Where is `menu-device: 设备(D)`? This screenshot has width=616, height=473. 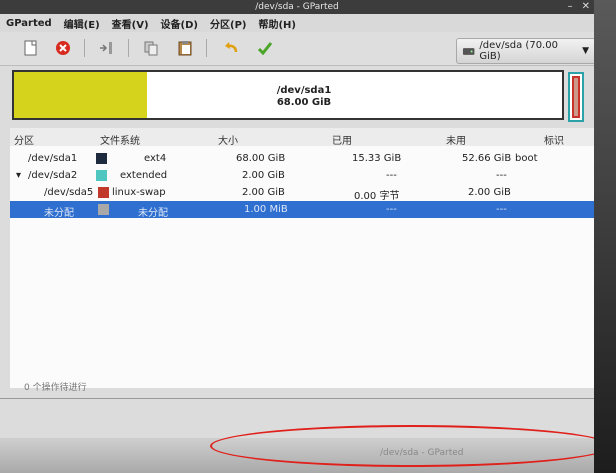 menu-device: 设备(D) is located at coordinates (179, 23).